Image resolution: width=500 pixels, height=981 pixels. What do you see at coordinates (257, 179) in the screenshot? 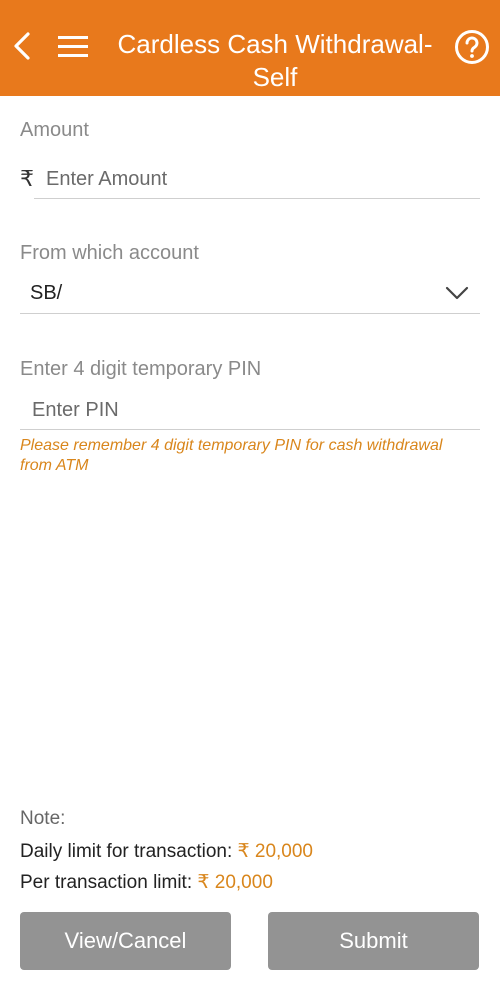
I see `amount-input` at bounding box center [257, 179].